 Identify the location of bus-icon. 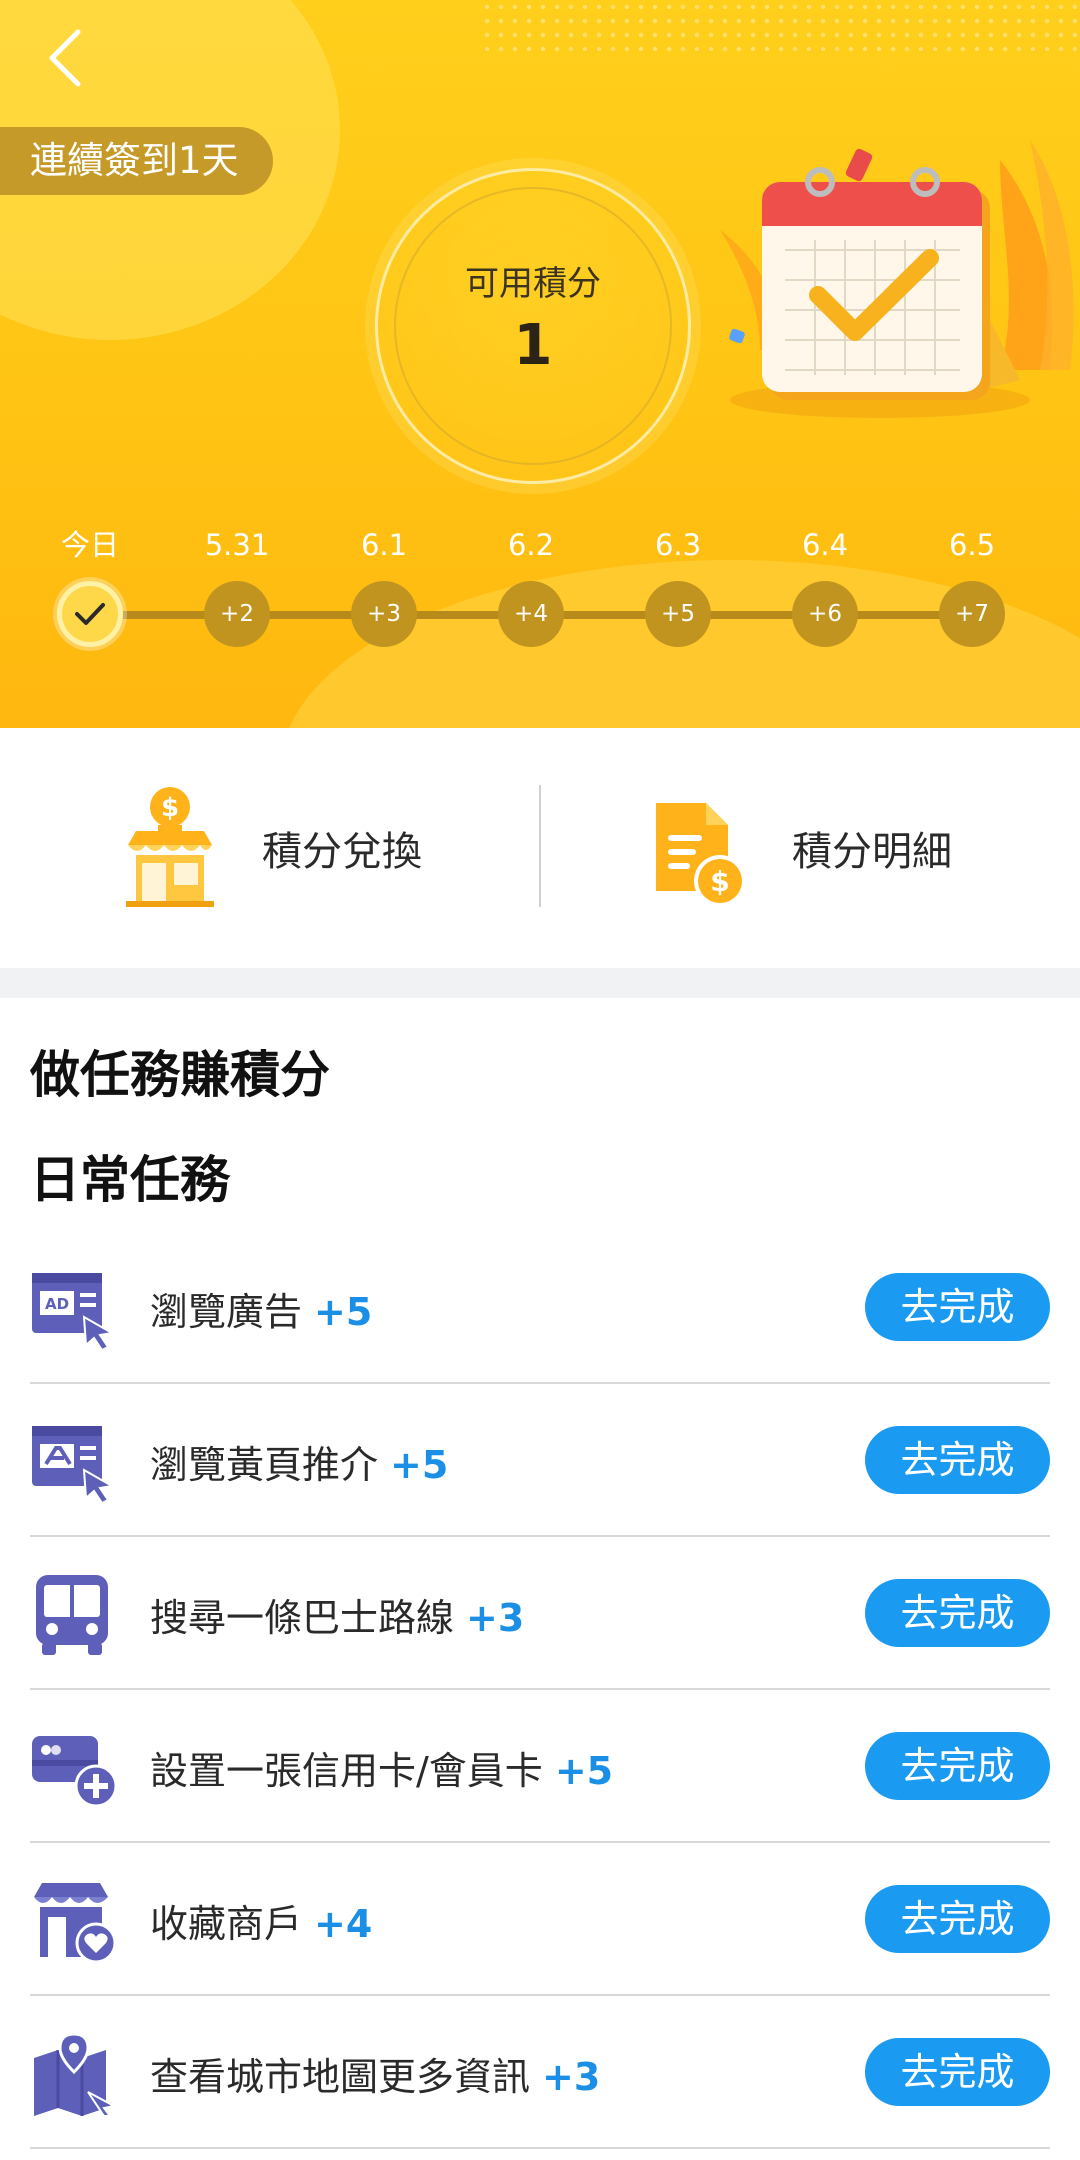
(74, 1615).